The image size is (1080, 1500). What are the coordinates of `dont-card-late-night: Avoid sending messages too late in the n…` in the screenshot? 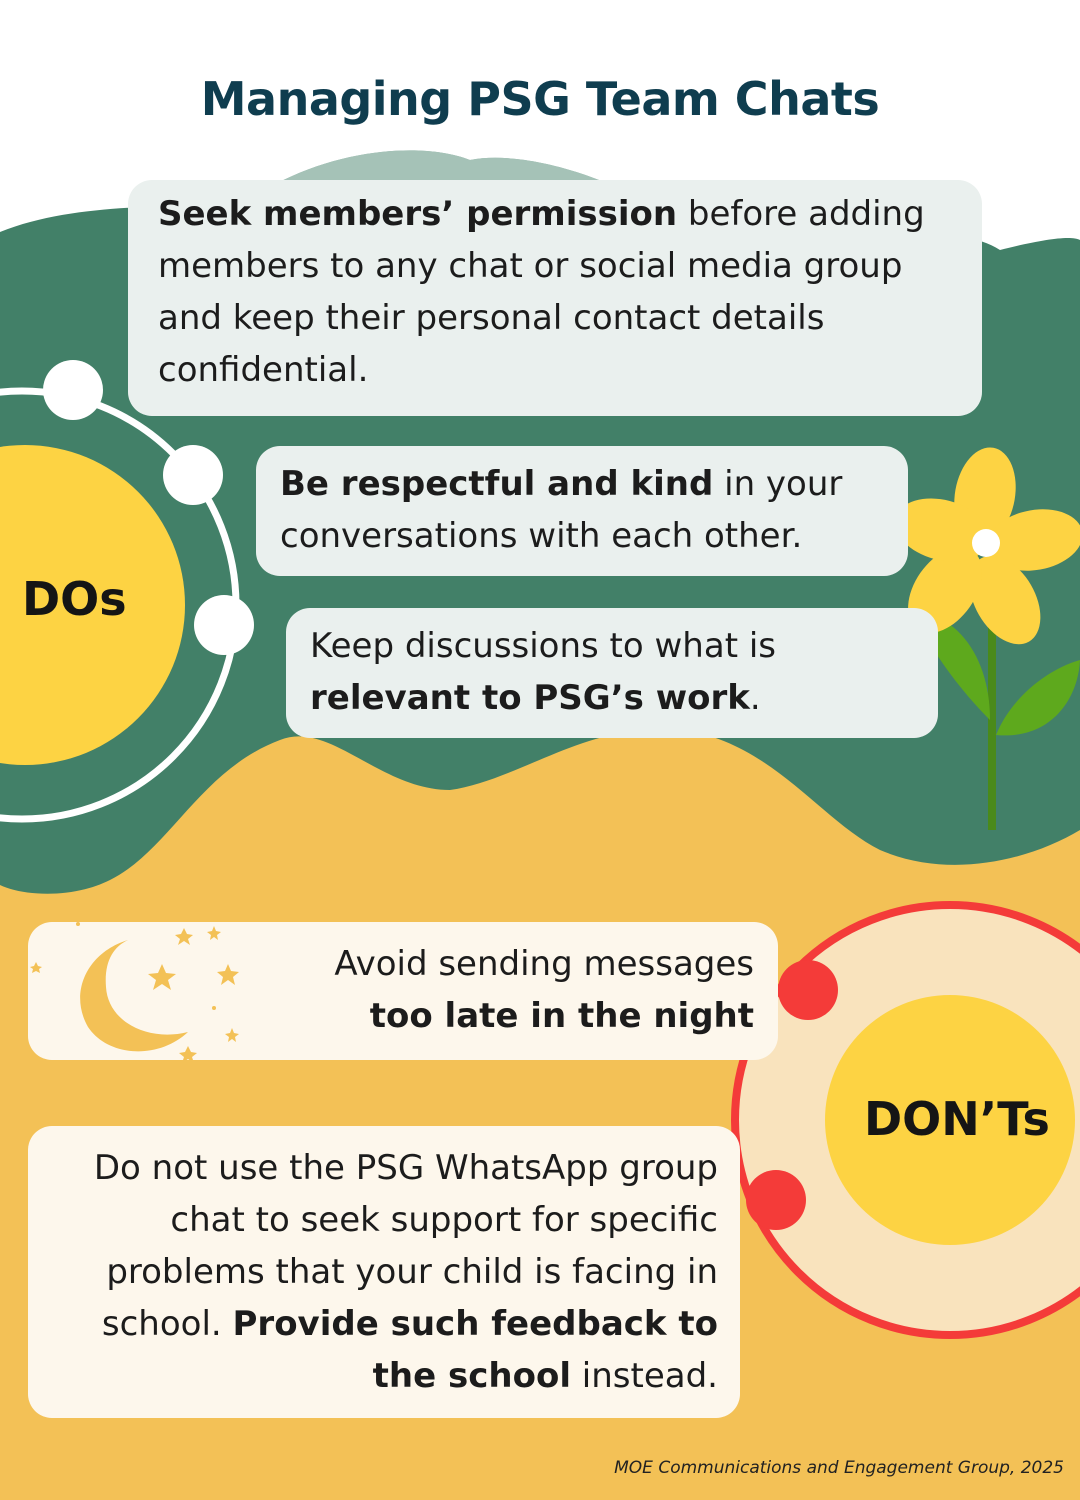 It's located at (403, 991).